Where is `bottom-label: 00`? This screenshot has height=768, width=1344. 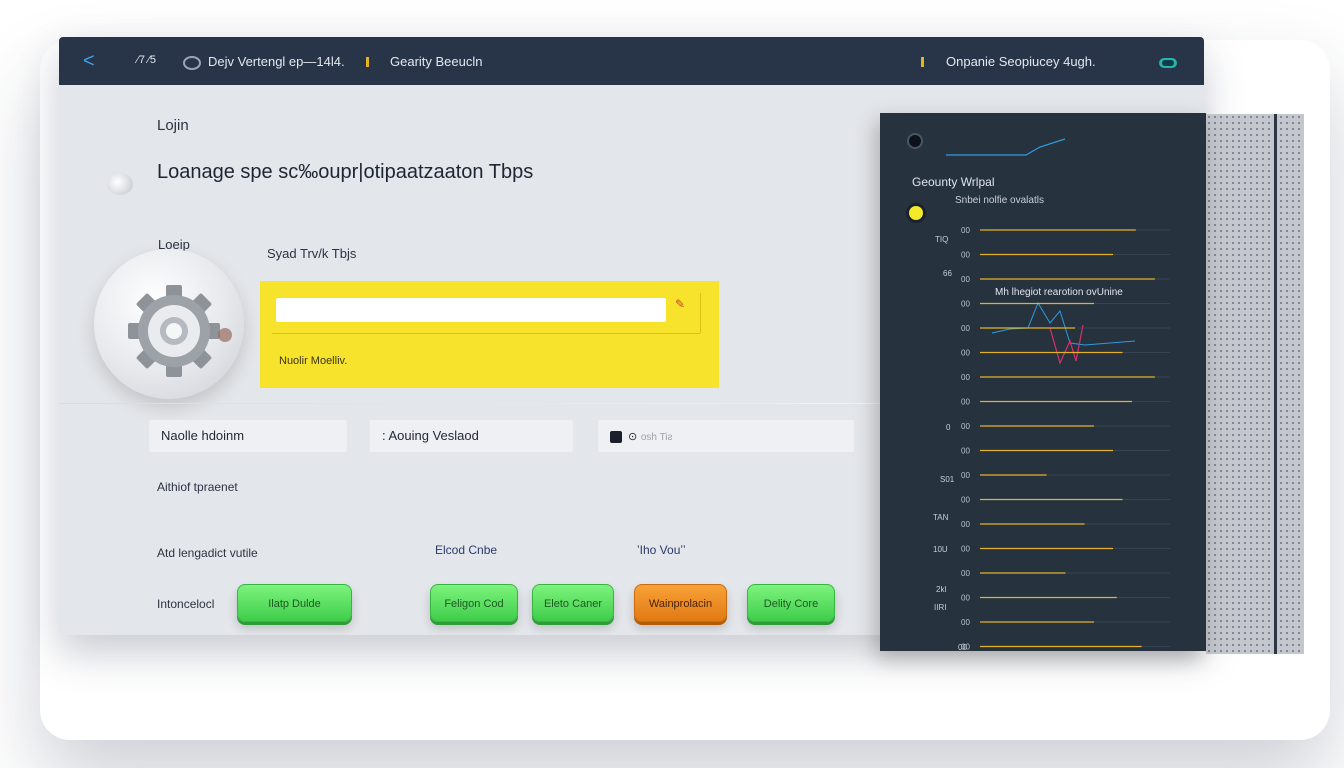
bottom-label: 00 is located at coordinates (962, 647).